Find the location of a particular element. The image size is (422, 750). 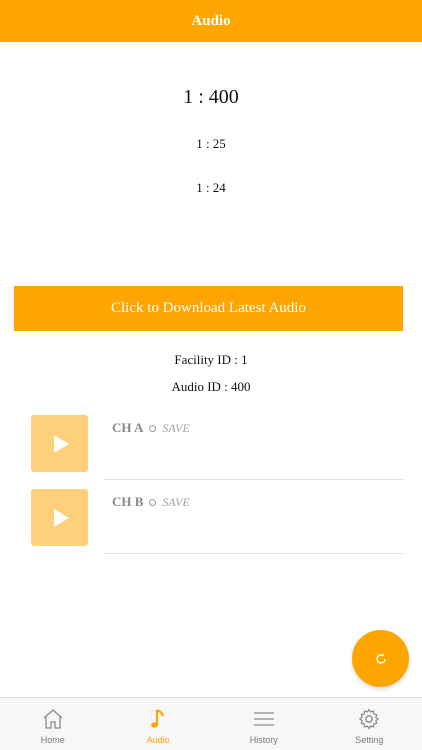

bottom-tab-bar: Home Audio History Setting is located at coordinates (211, 723).